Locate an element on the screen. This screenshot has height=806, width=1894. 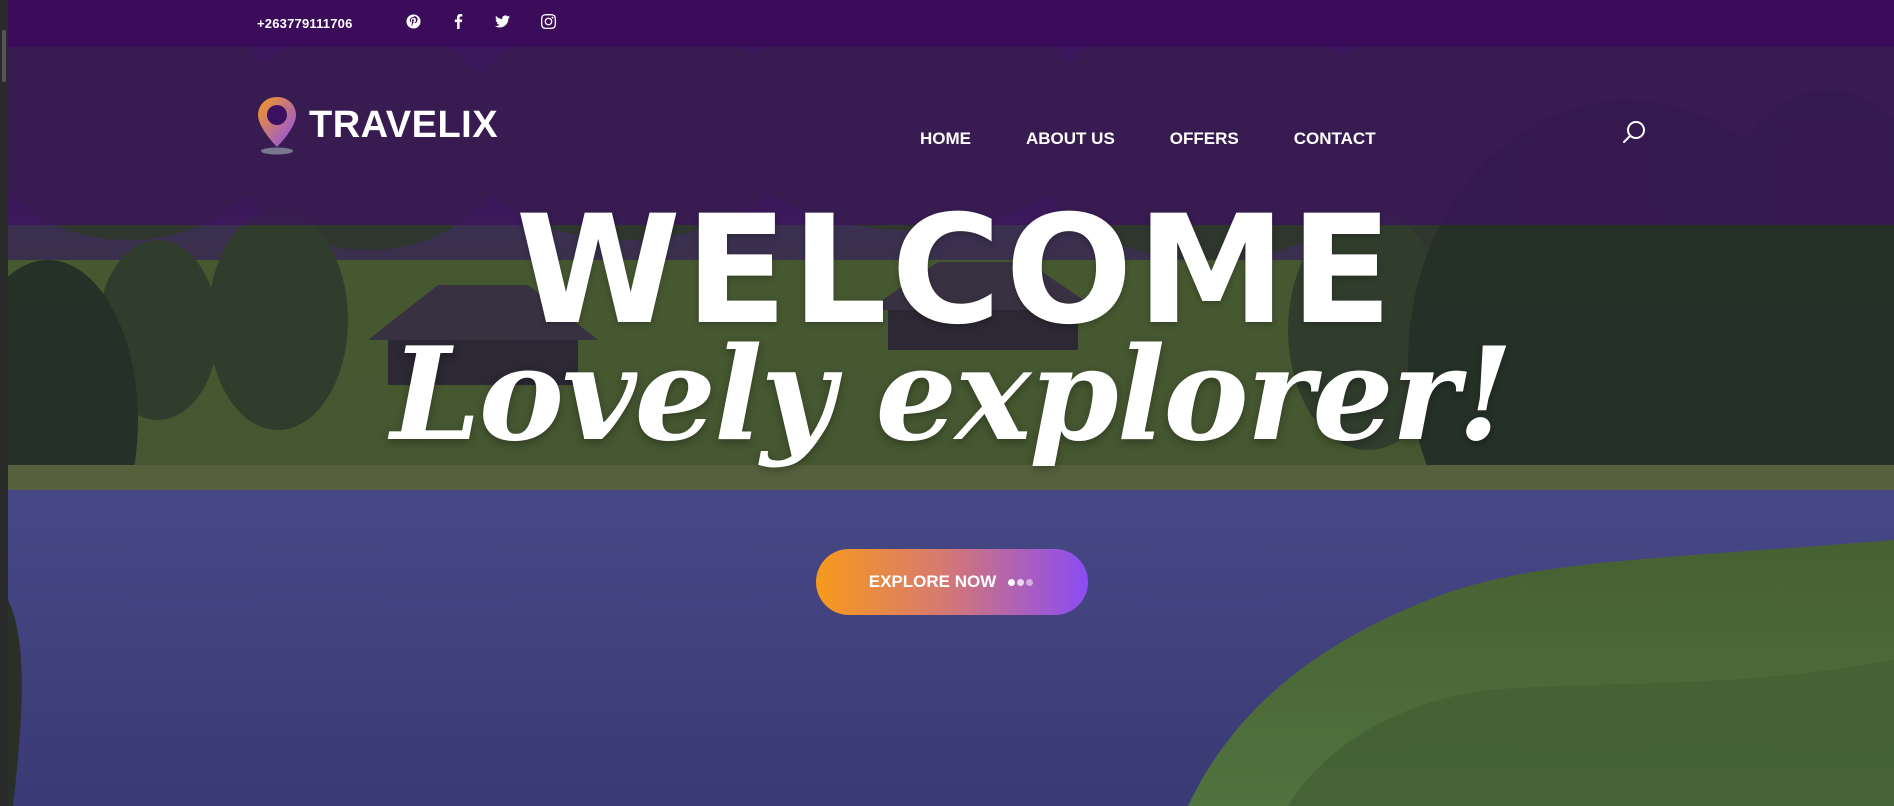
main-nav: HOME ABOUT US OFFERS CONTACT is located at coordinates (1175, 139).